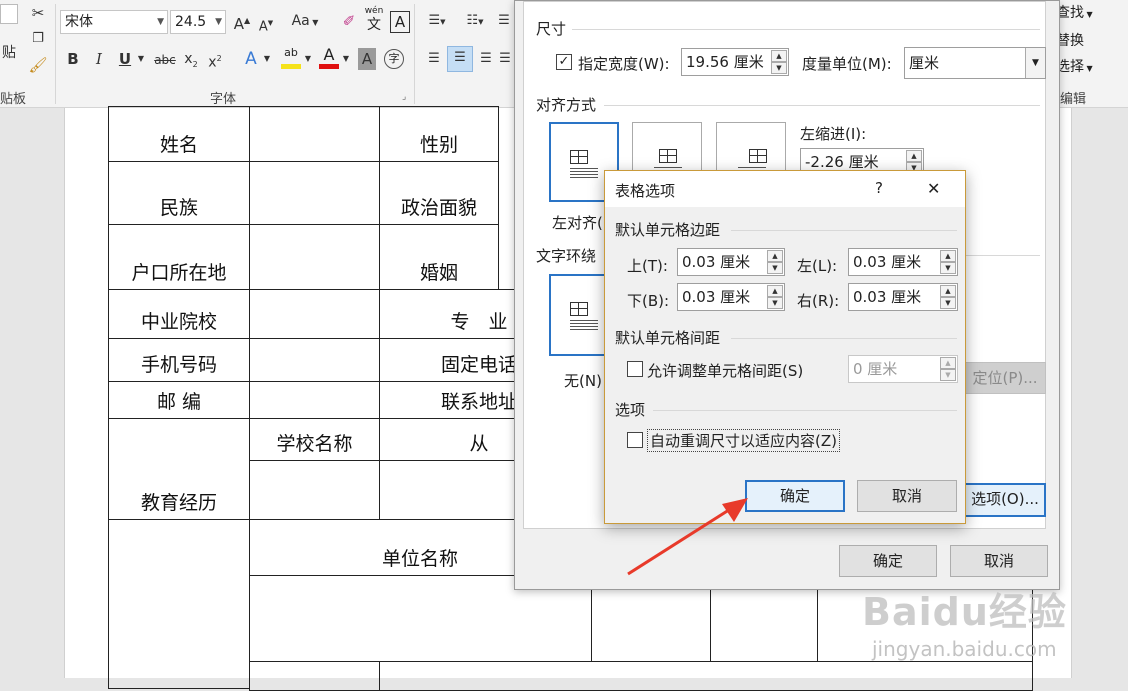 The width and height of the screenshot is (1128, 691). What do you see at coordinates (486, 59) in the screenshot?
I see `align-right-icon: ☰` at bounding box center [486, 59].